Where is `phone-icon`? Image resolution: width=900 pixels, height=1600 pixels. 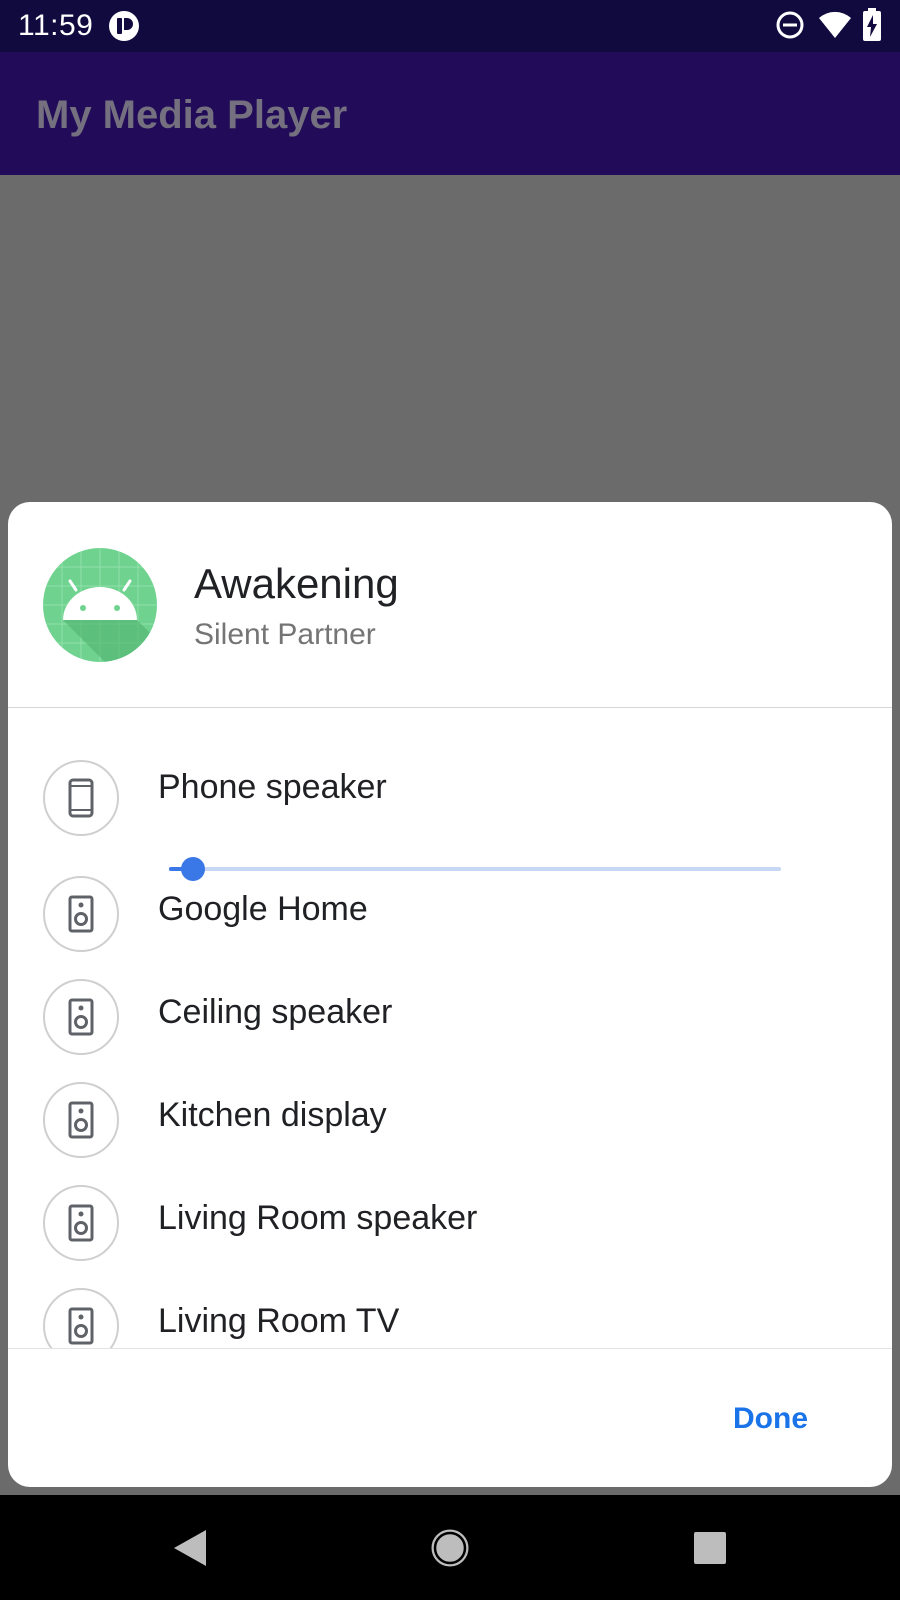
phone-icon is located at coordinates (81, 798).